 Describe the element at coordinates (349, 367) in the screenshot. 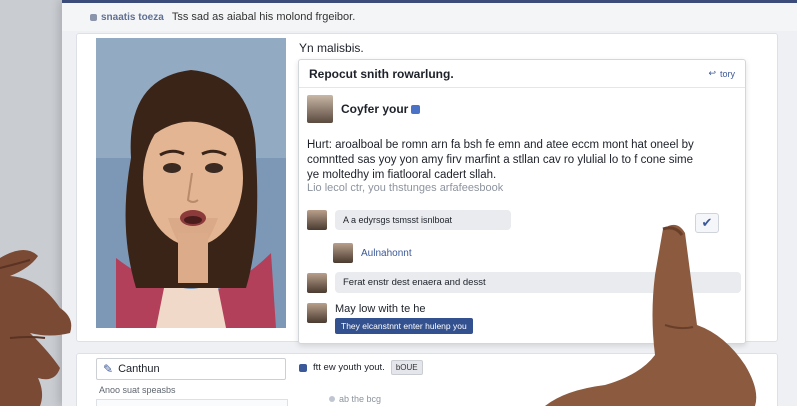

I see `share-text: ftt ew youth yout.` at that location.